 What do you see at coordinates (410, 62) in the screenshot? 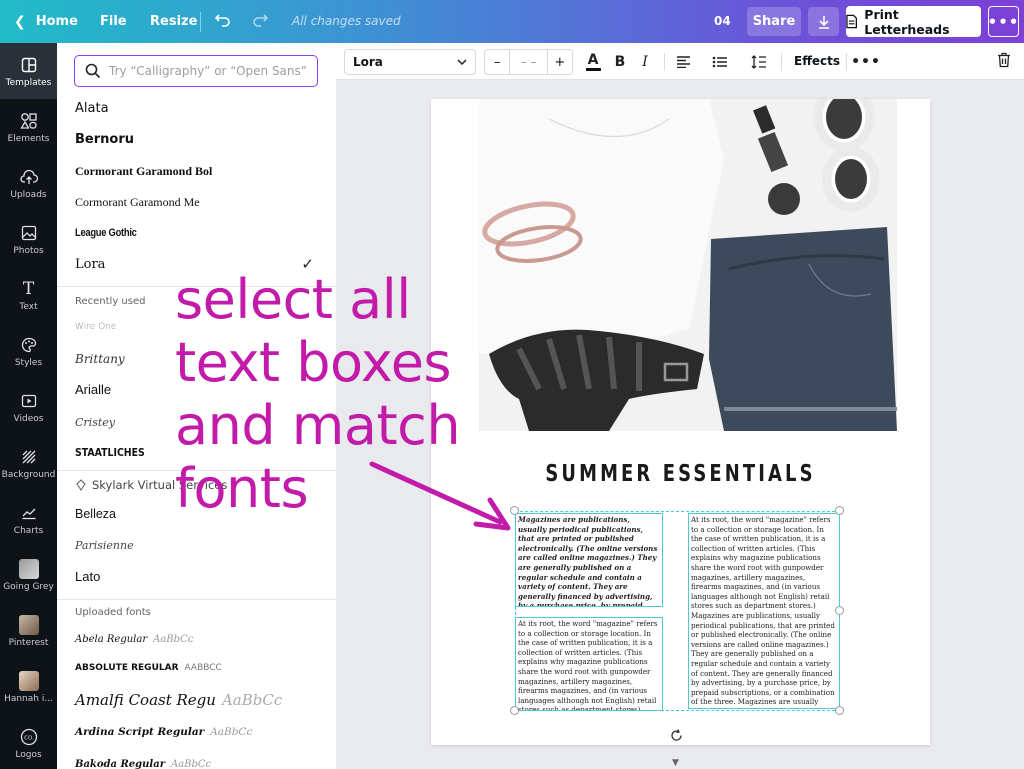
I see `font-family-select: Lora` at bounding box center [410, 62].